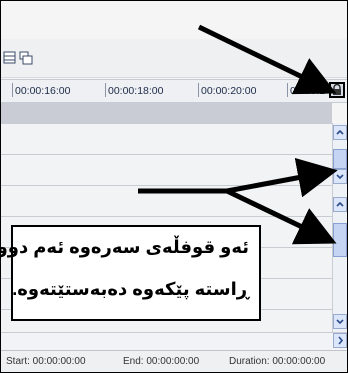 This screenshot has width=348, height=373. Describe the element at coordinates (267, 59) in the screenshot. I see `arrow-to-lock` at that location.